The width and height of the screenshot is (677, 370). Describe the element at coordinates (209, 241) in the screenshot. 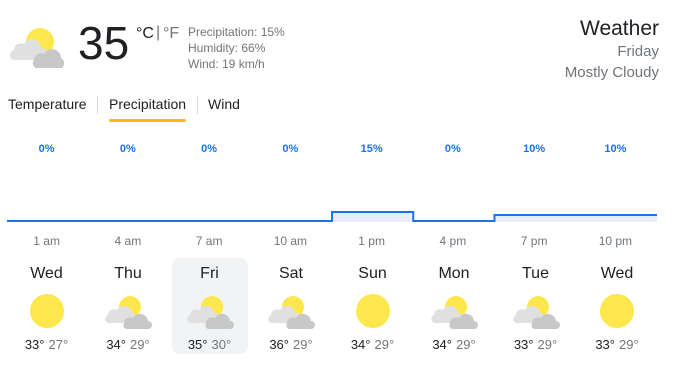

I see `hour-tick-label: 7 am` at that location.